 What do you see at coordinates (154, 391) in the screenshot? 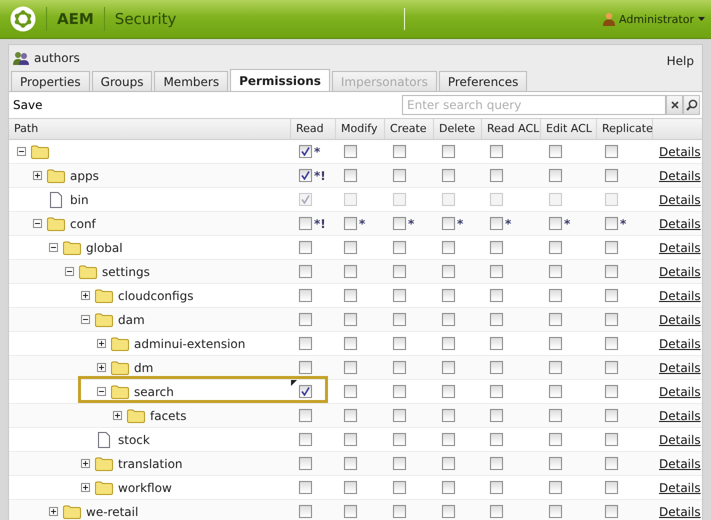
I see `node-name: search` at bounding box center [154, 391].